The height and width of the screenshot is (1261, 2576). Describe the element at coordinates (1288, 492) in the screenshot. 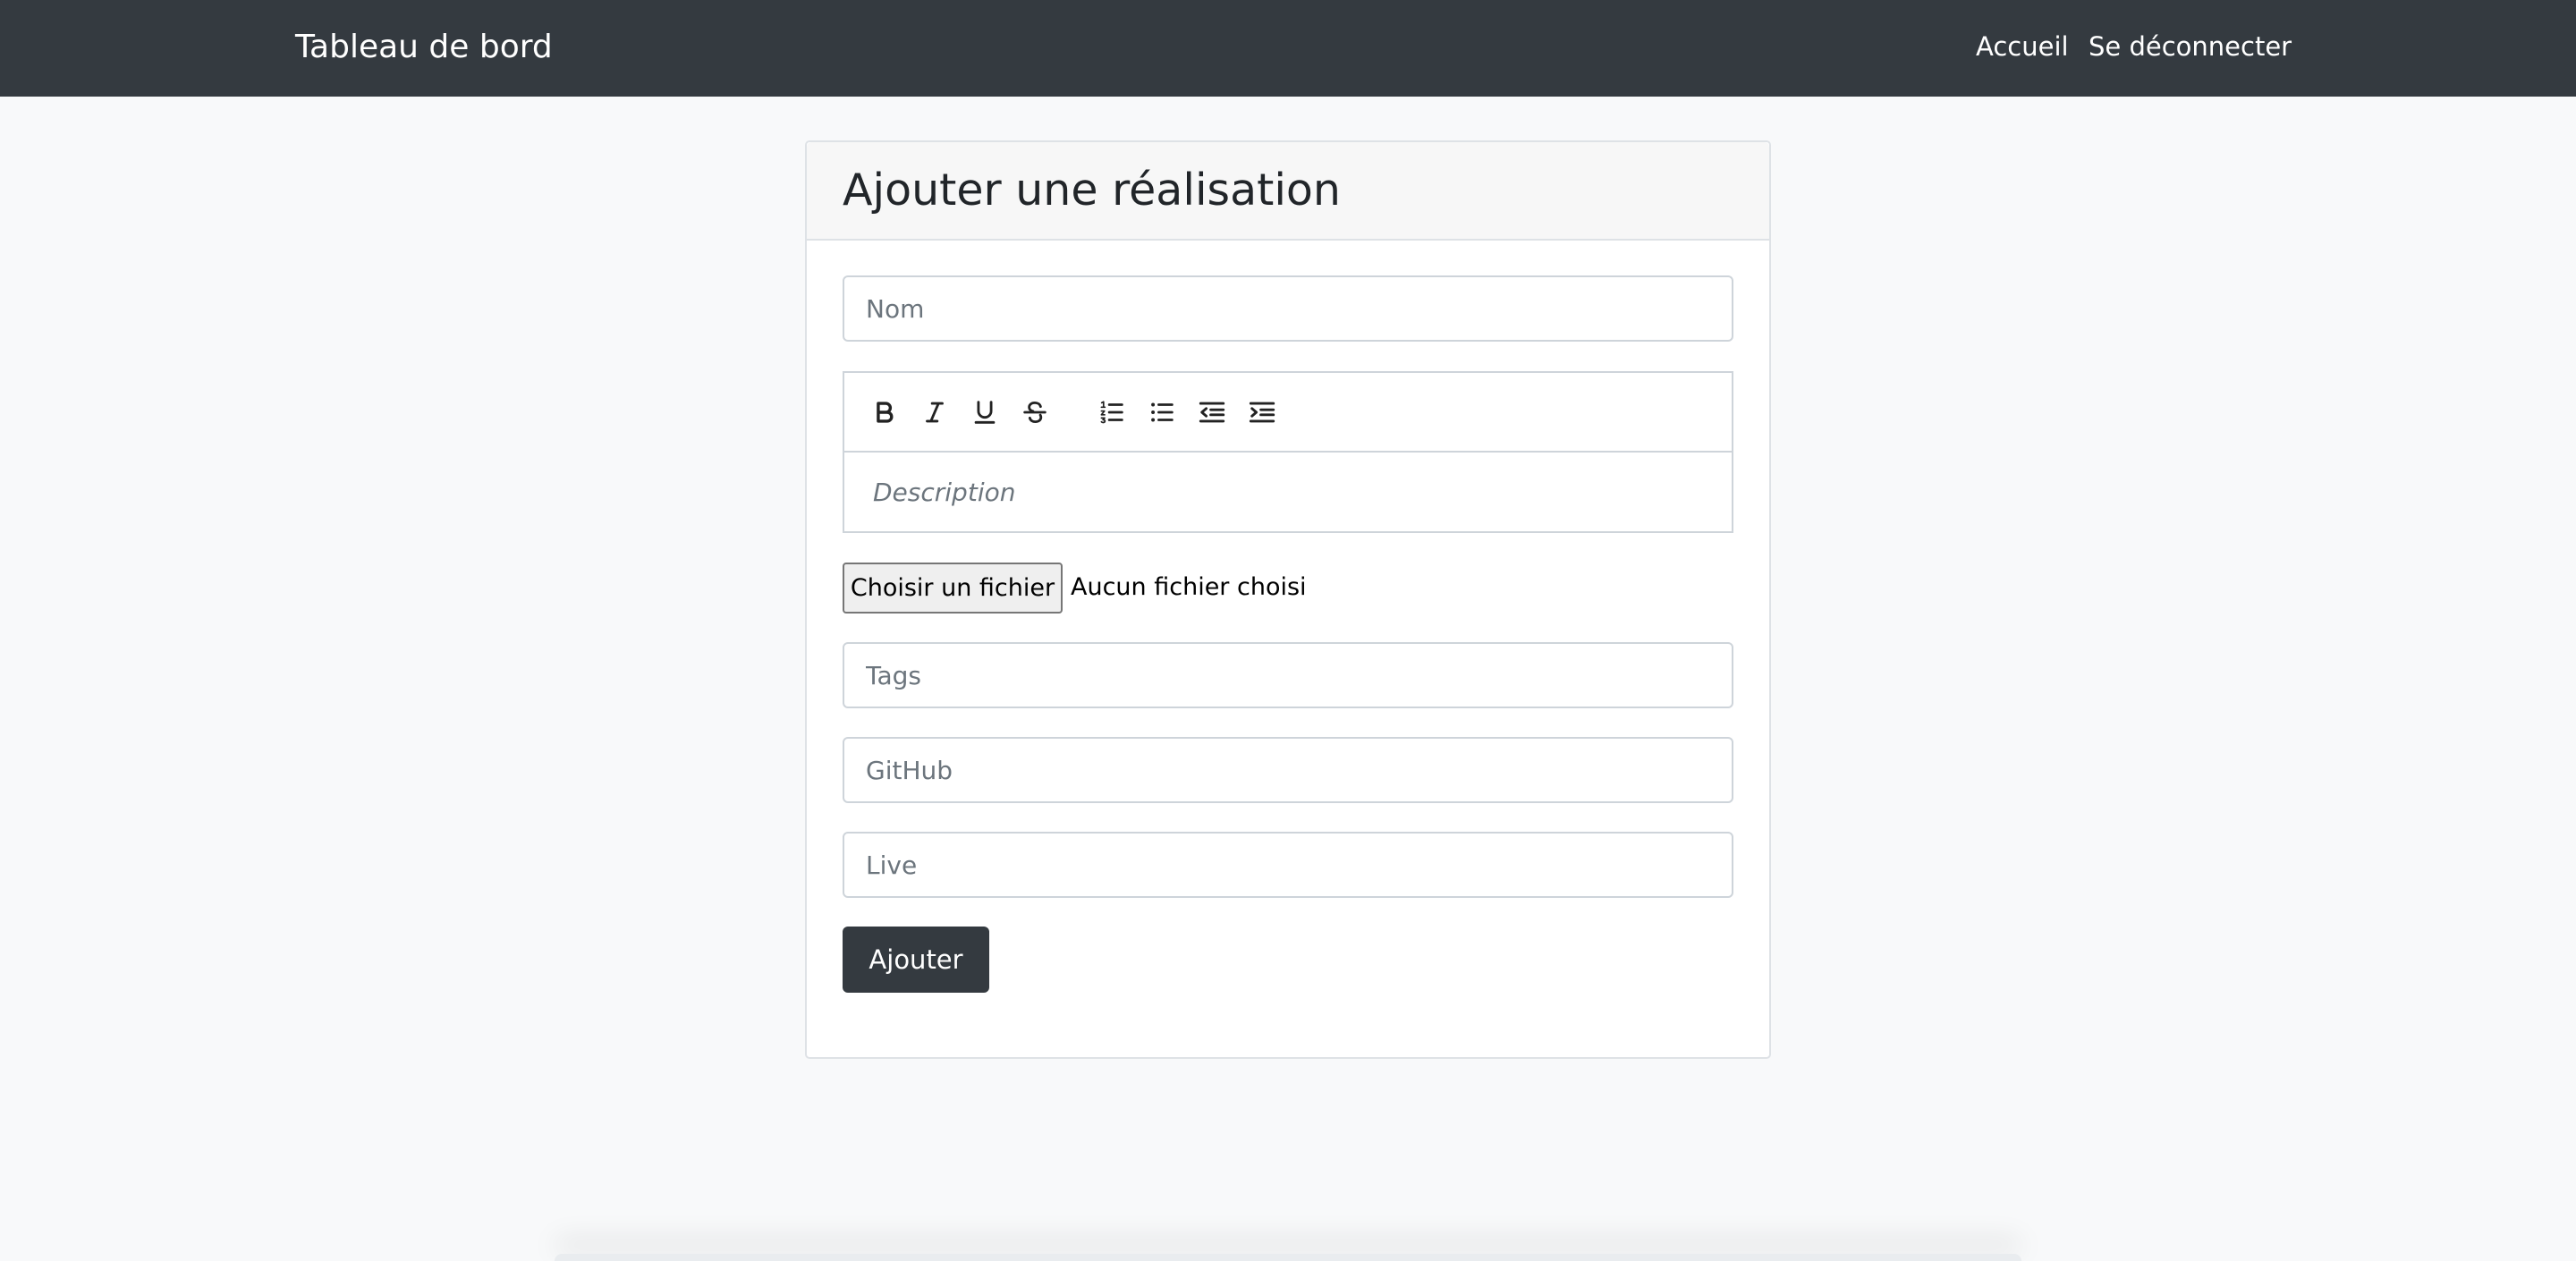

I see `description-editor-body: Description` at that location.